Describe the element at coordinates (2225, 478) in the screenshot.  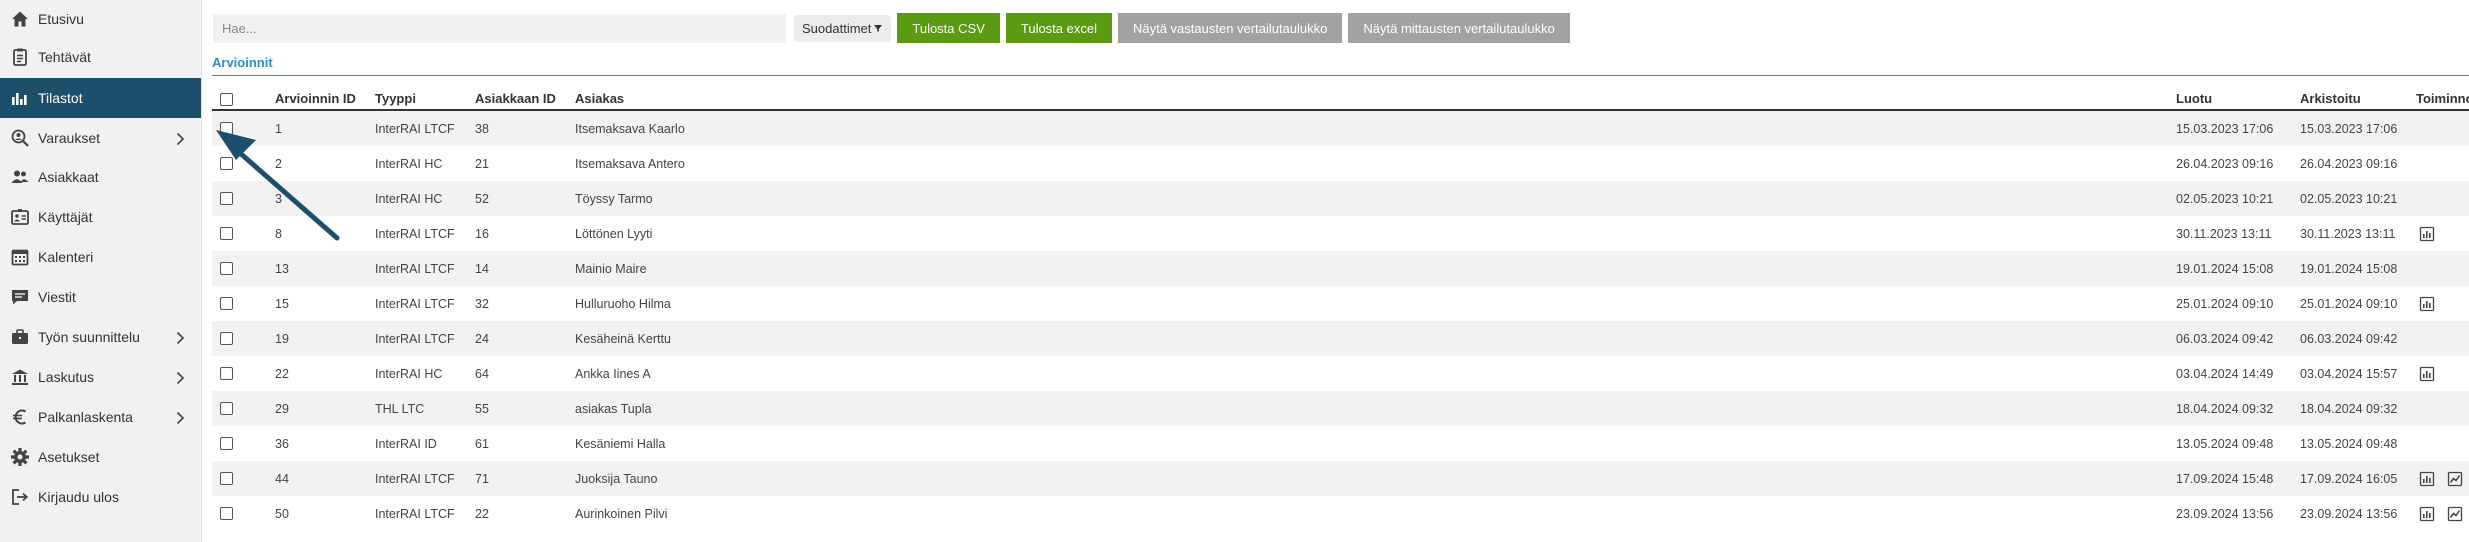
I see `cell-created: 17.09.2024 15:48` at that location.